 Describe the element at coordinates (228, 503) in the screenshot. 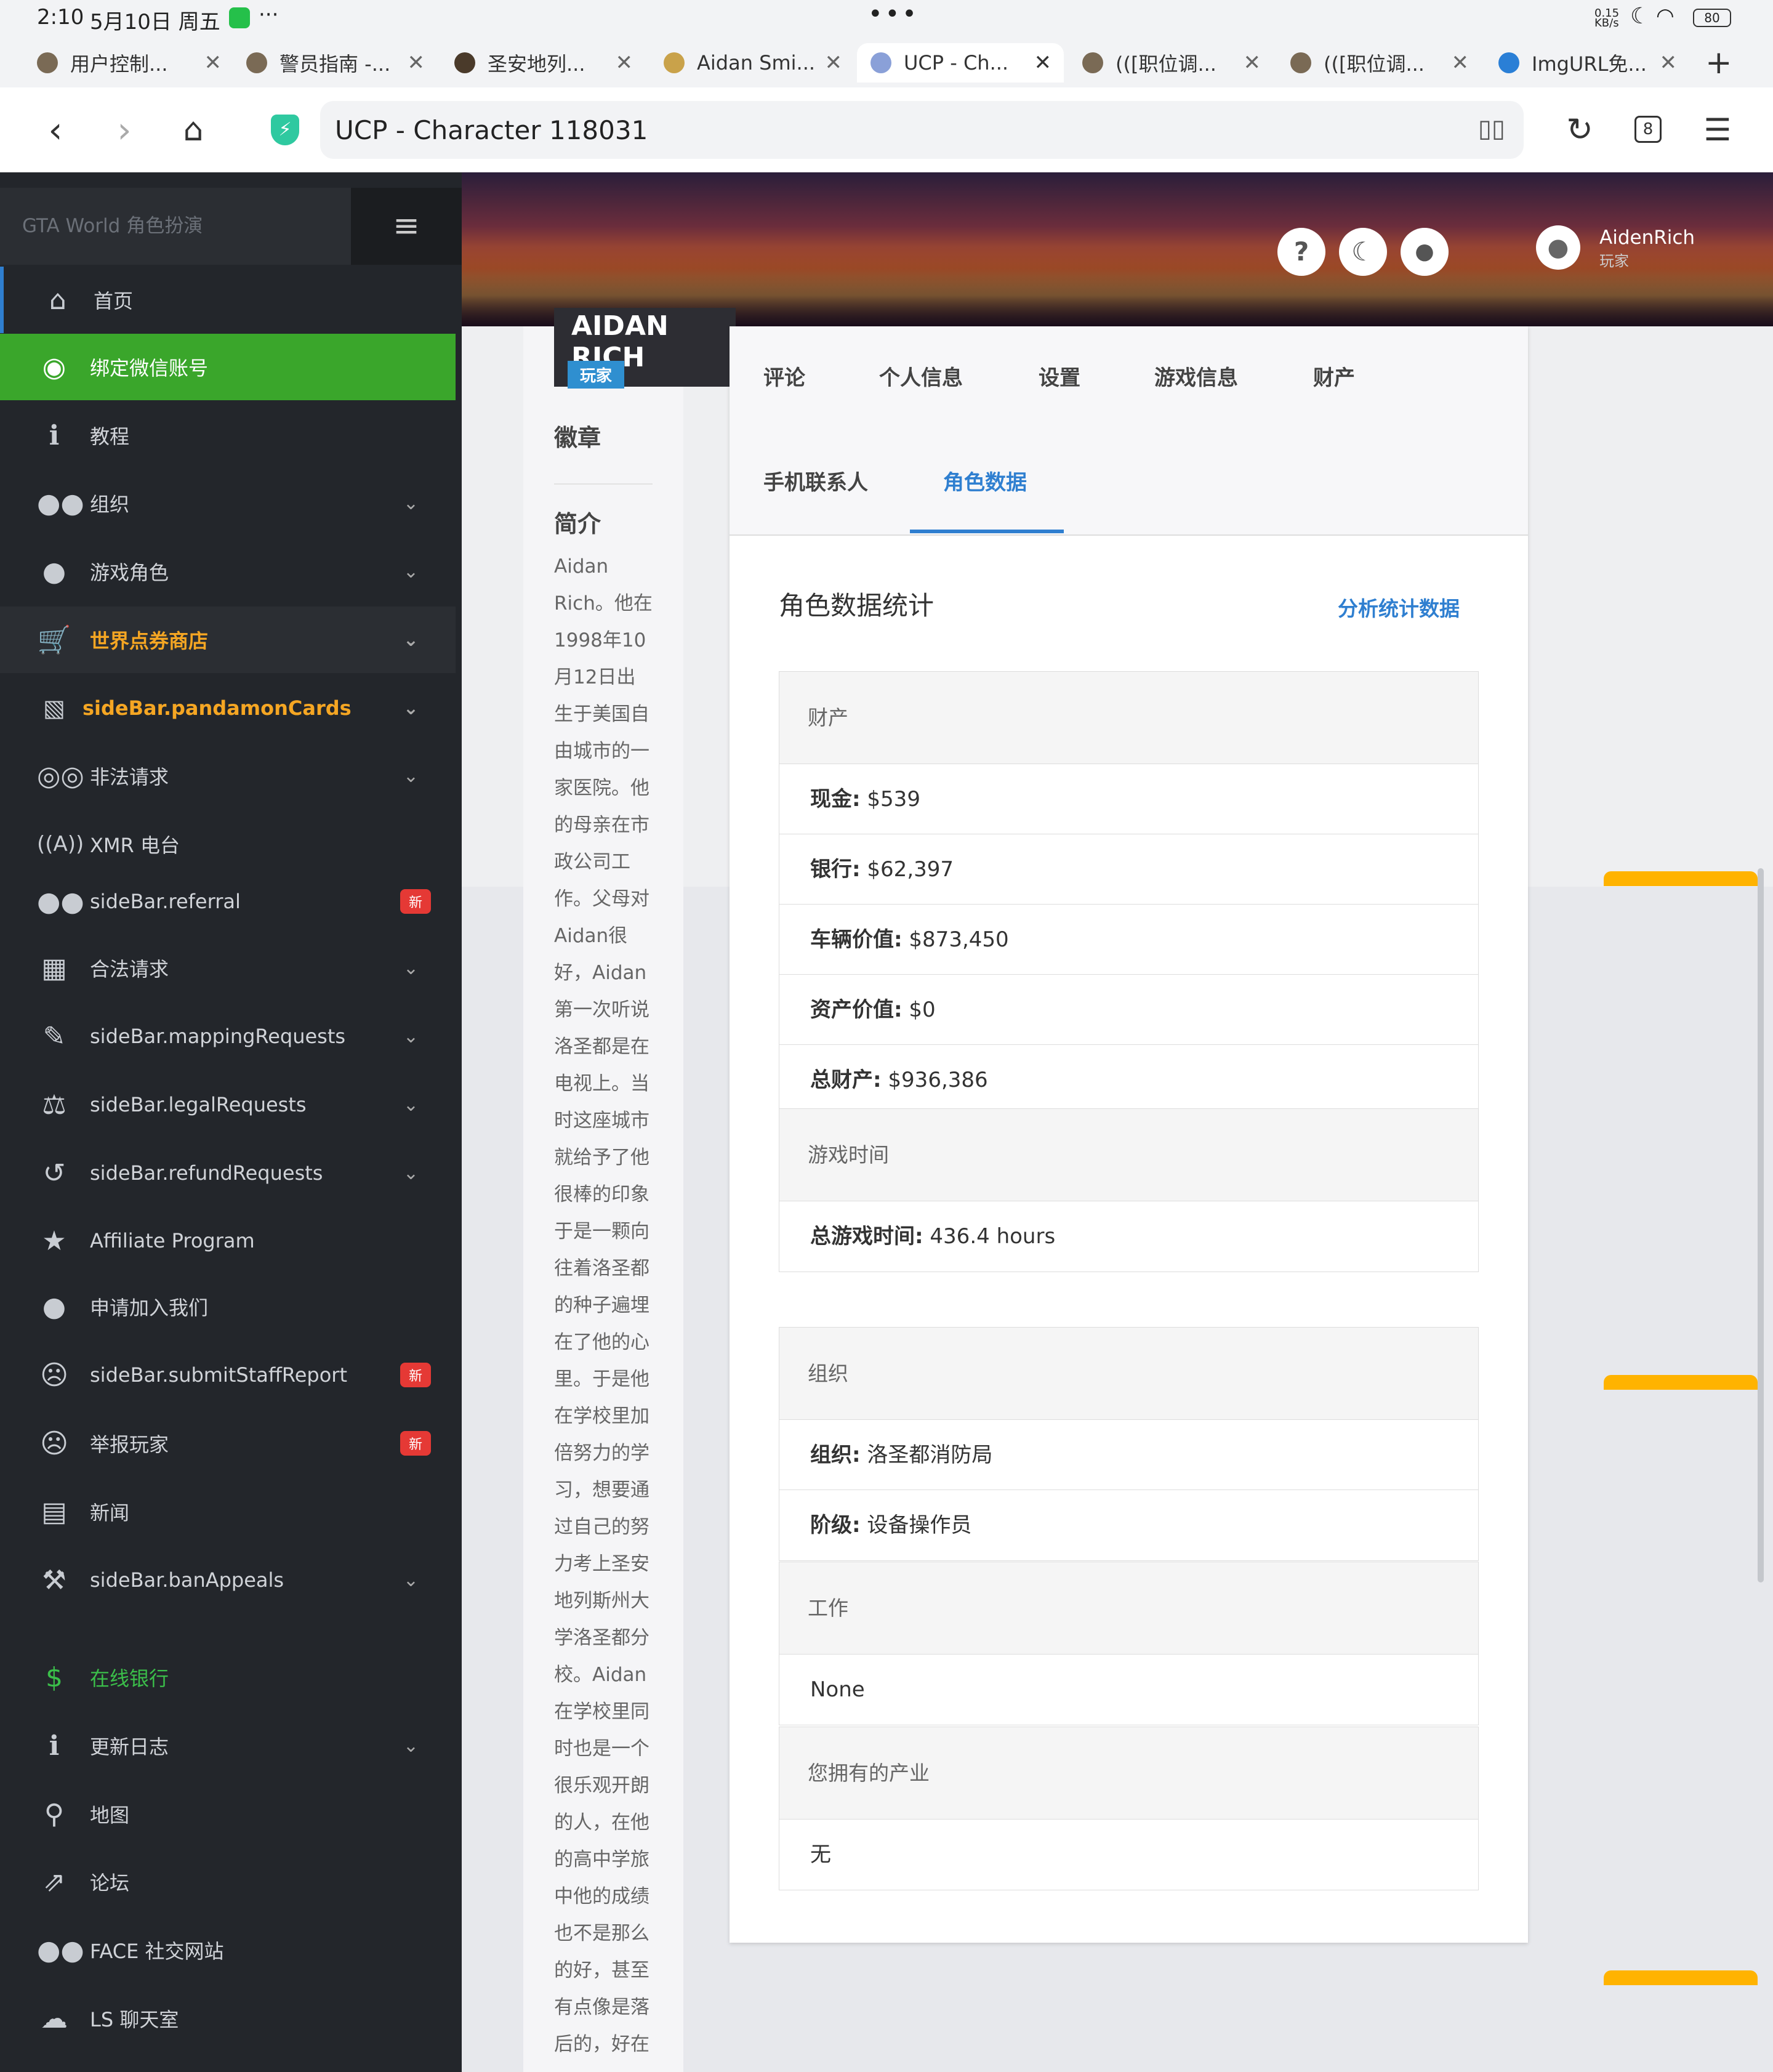

I see `sidebar-item-organization: ●● 组织 ⌄` at that location.